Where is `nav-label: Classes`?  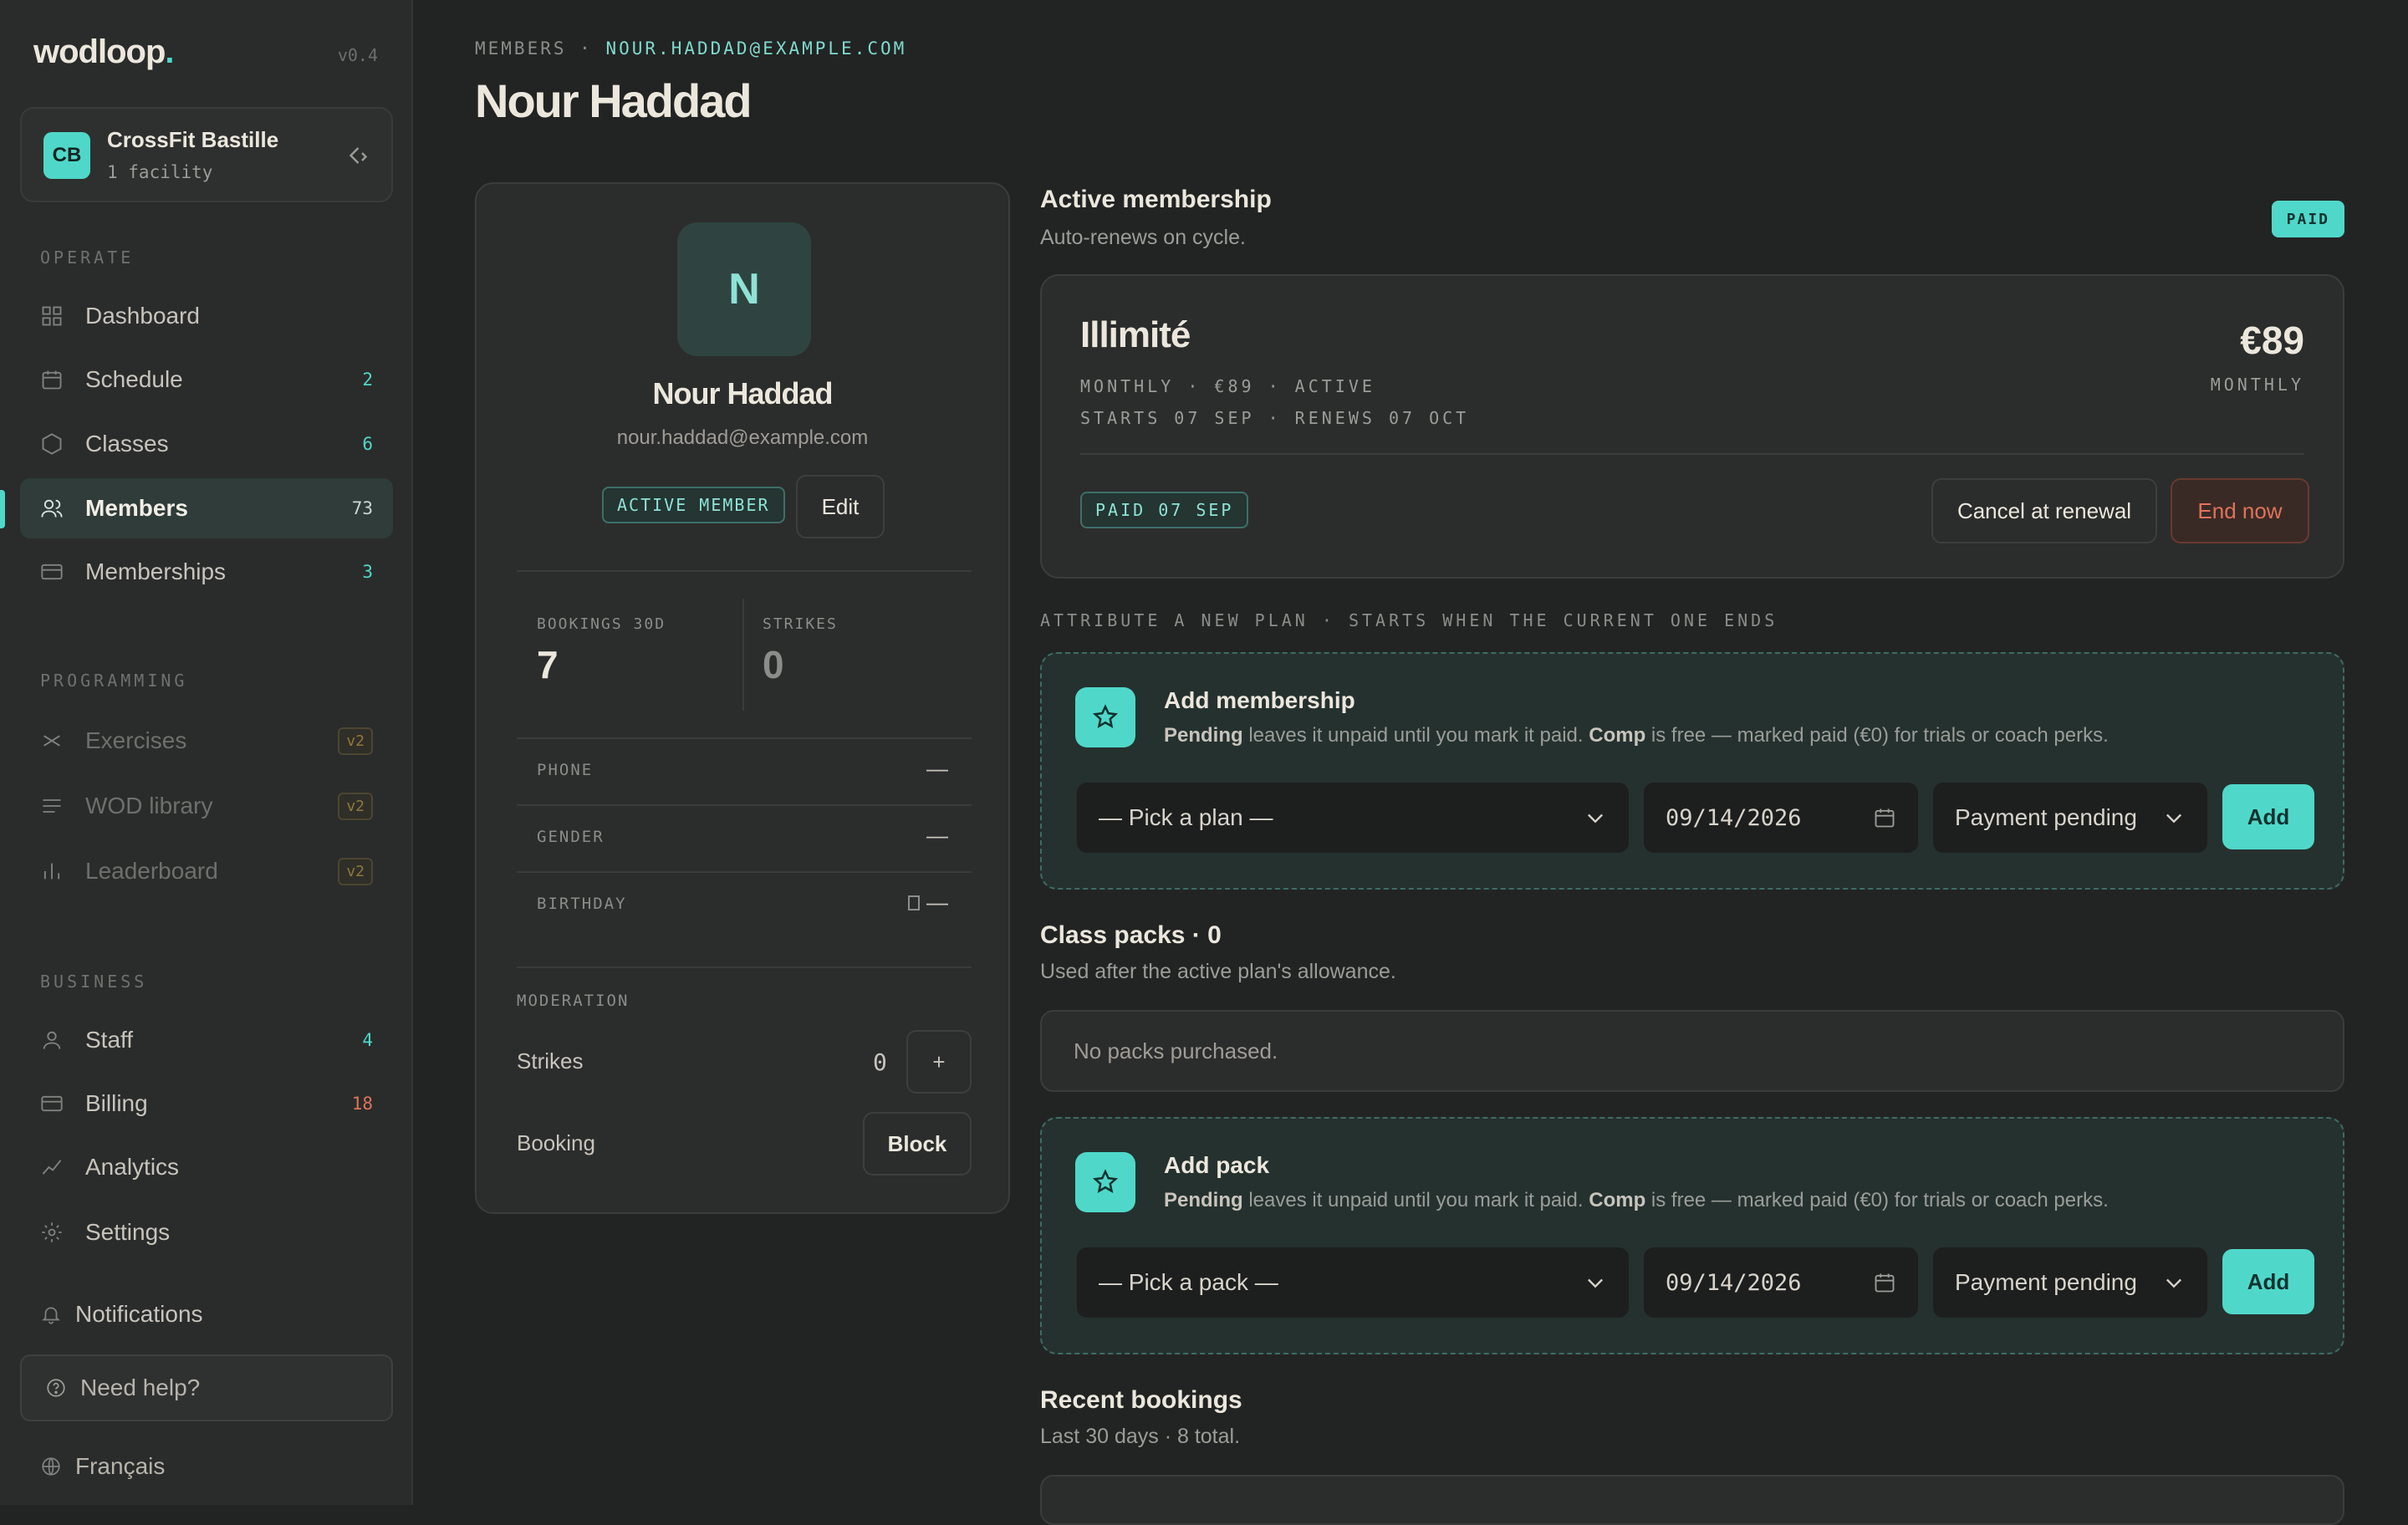 nav-label: Classes is located at coordinates (127, 443).